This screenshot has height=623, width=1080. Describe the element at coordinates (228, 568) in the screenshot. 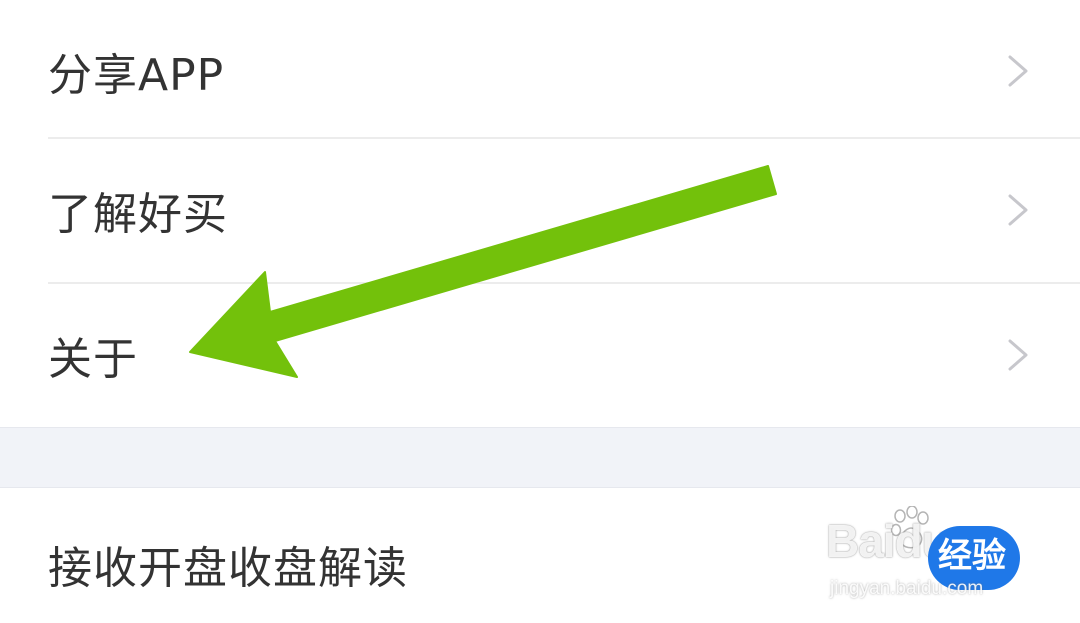

I see `menu-item-label: 接收开盘收盘解读` at that location.